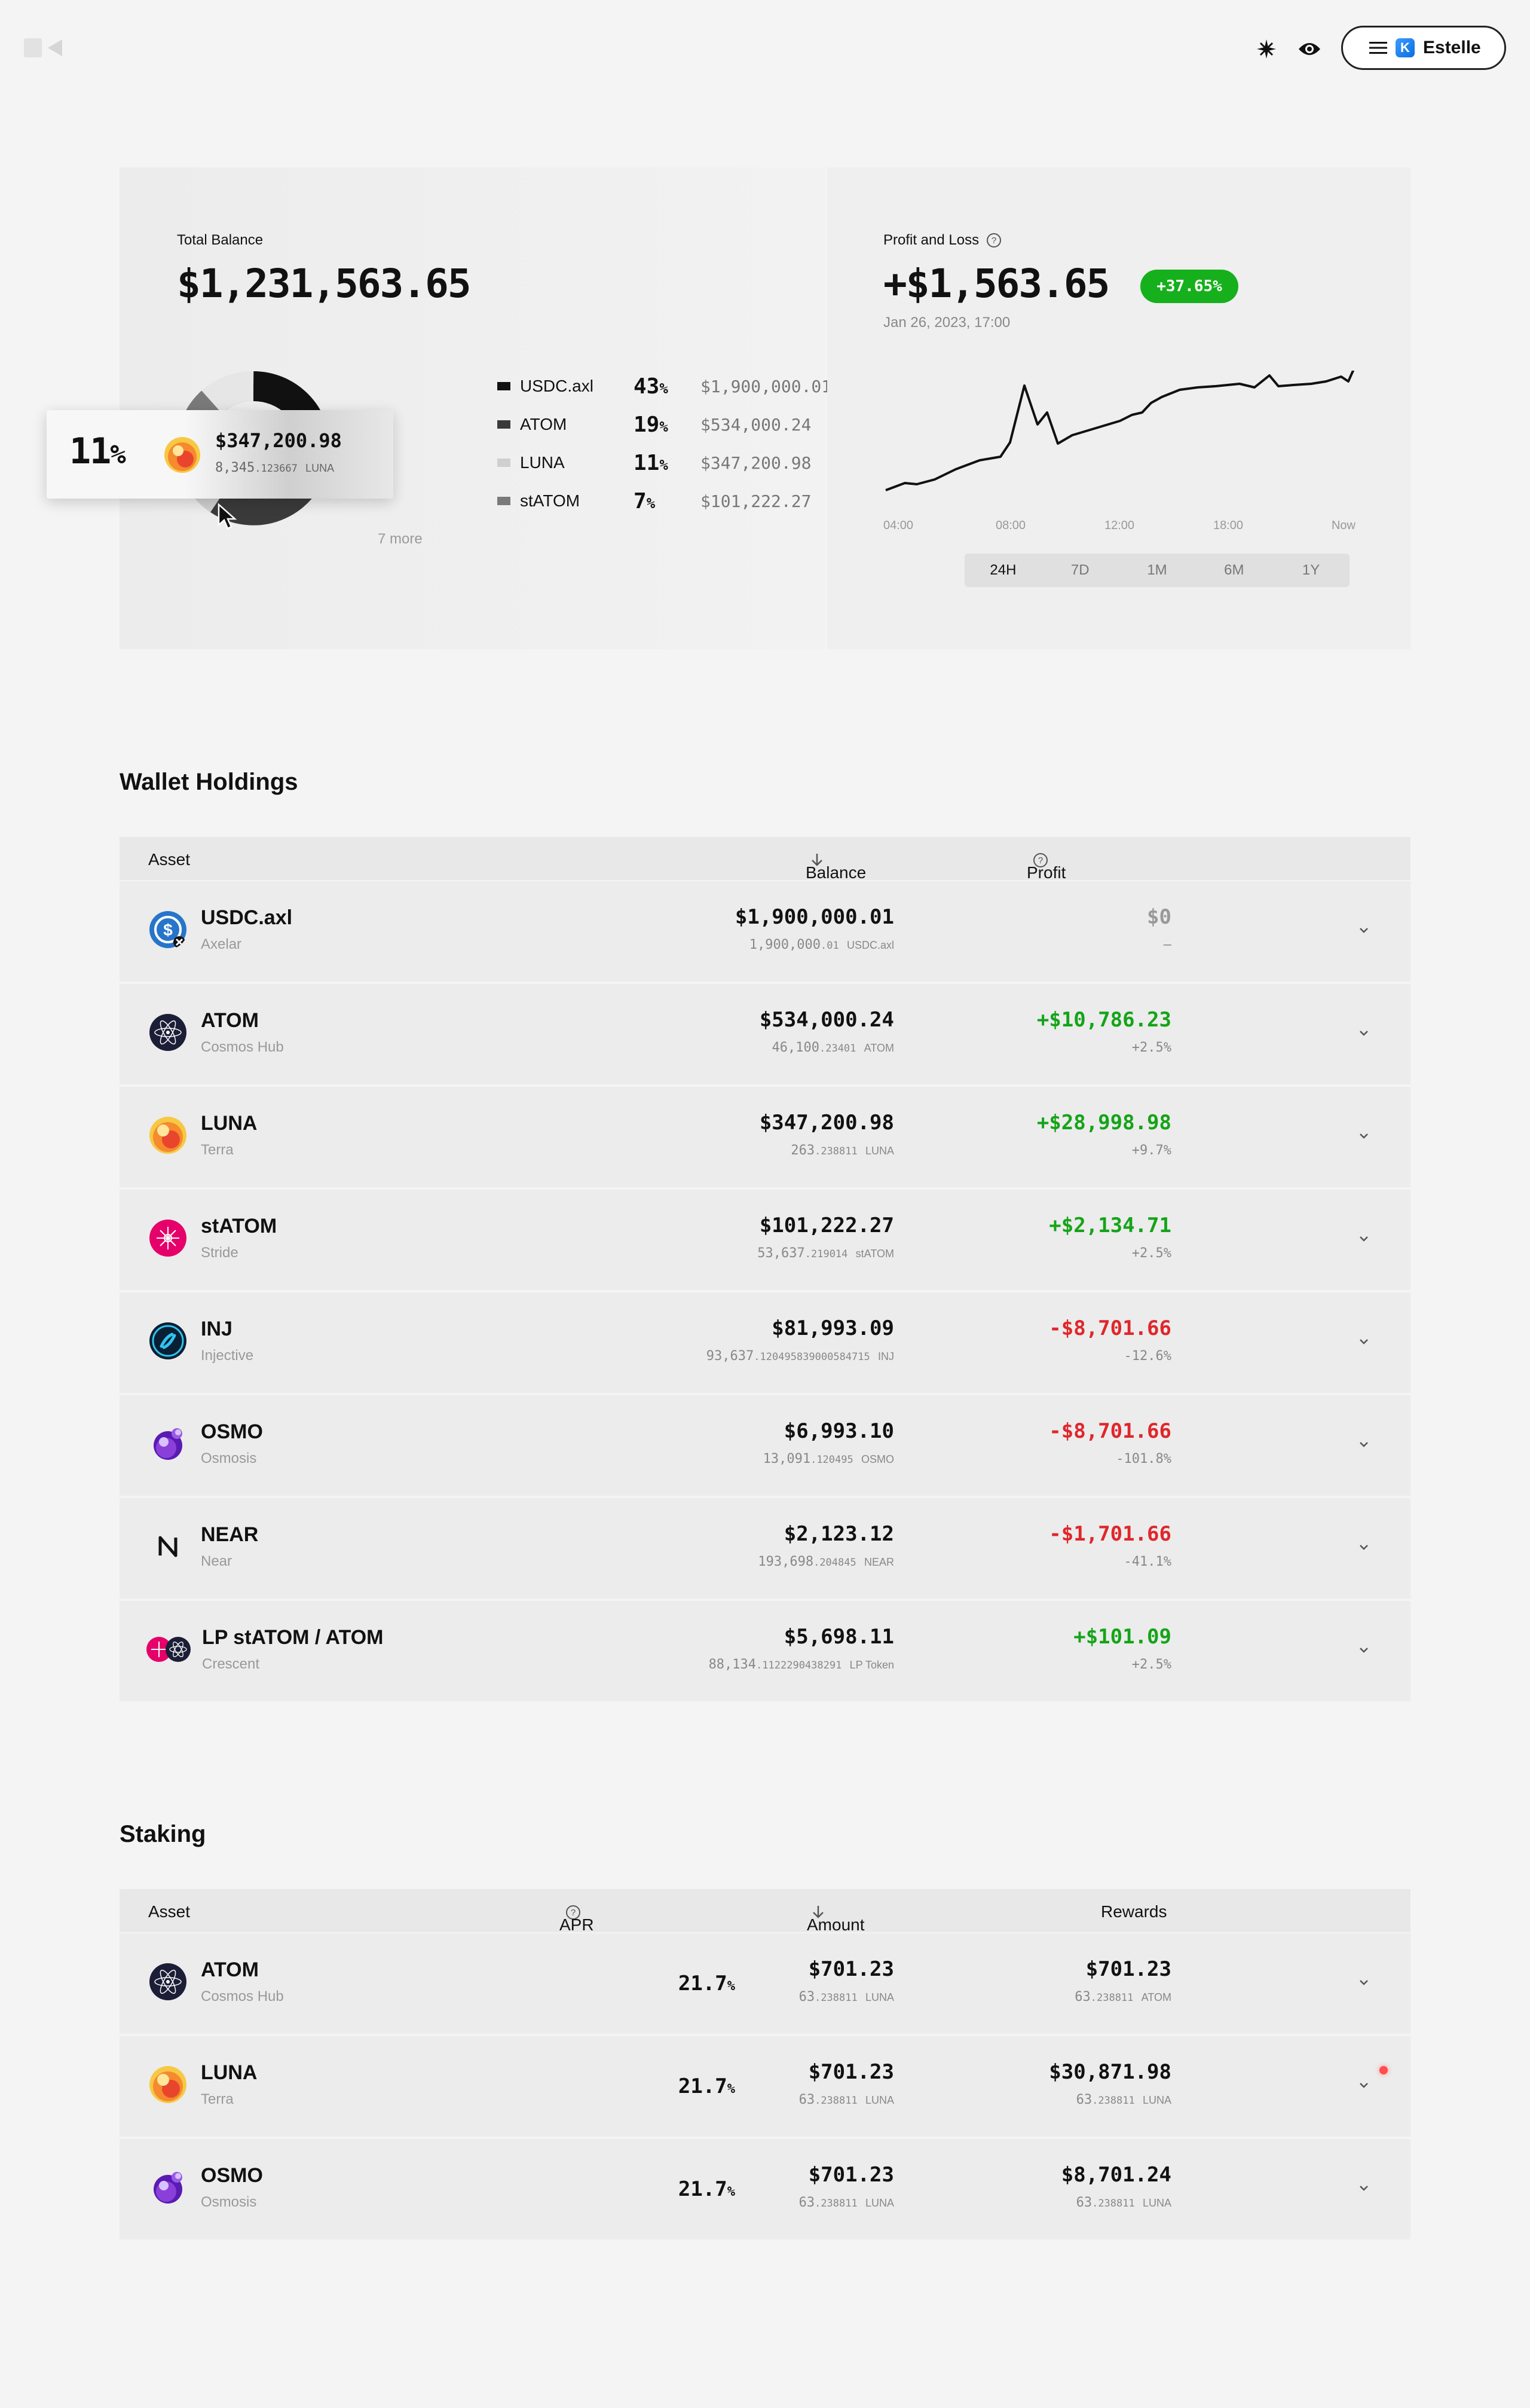 The width and height of the screenshot is (1530, 2408). I want to click on legend-name: stATOM, so click(550, 500).